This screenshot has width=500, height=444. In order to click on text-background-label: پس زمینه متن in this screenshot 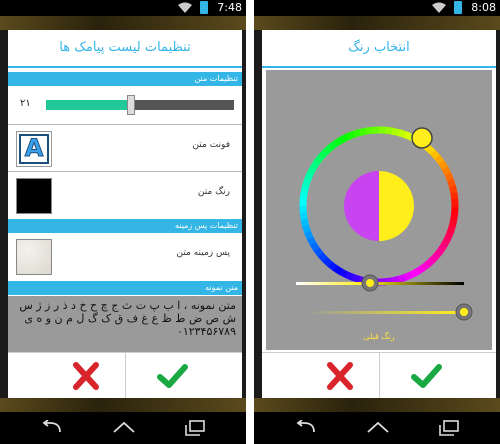, I will do `click(203, 253)`.